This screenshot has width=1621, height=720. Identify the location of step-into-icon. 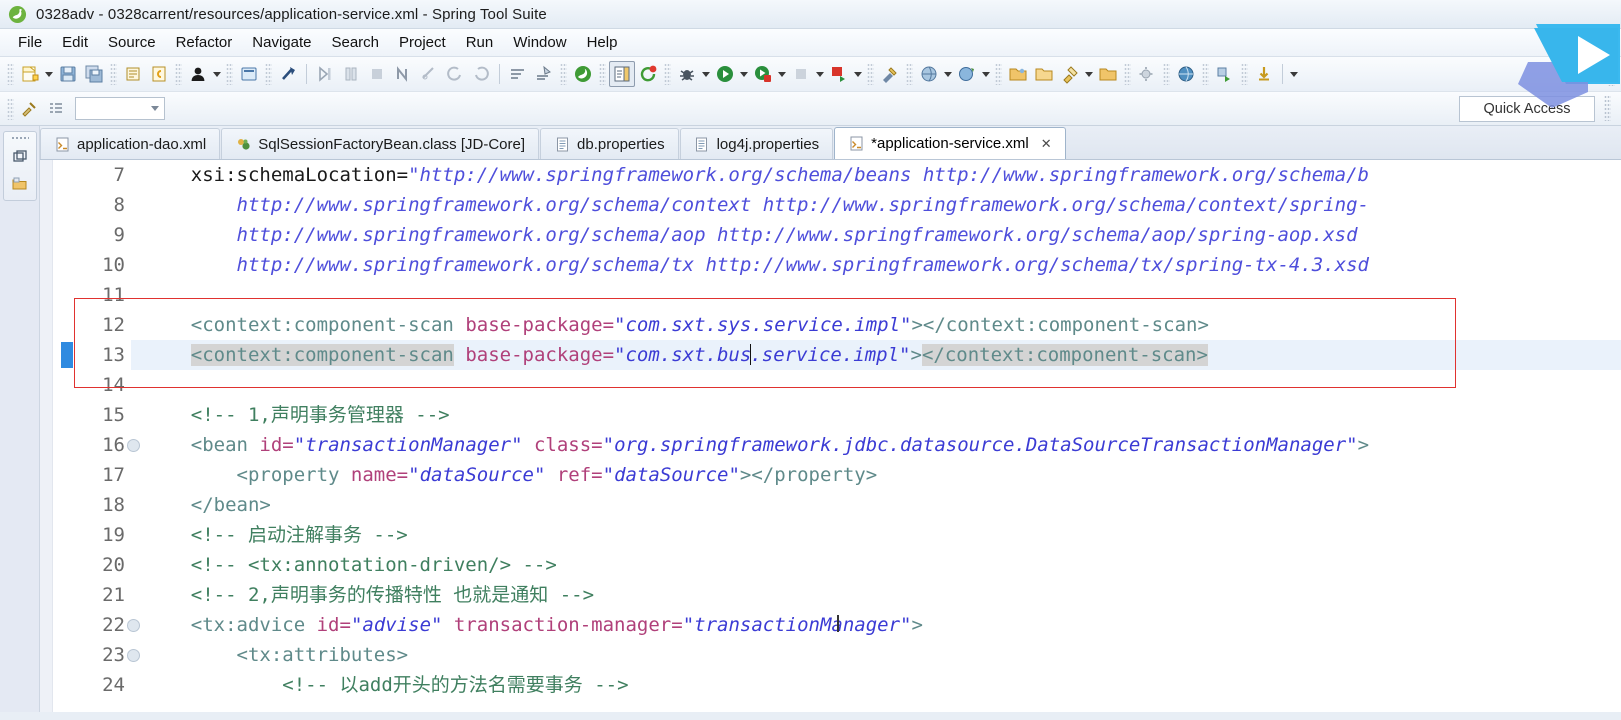
(325, 74).